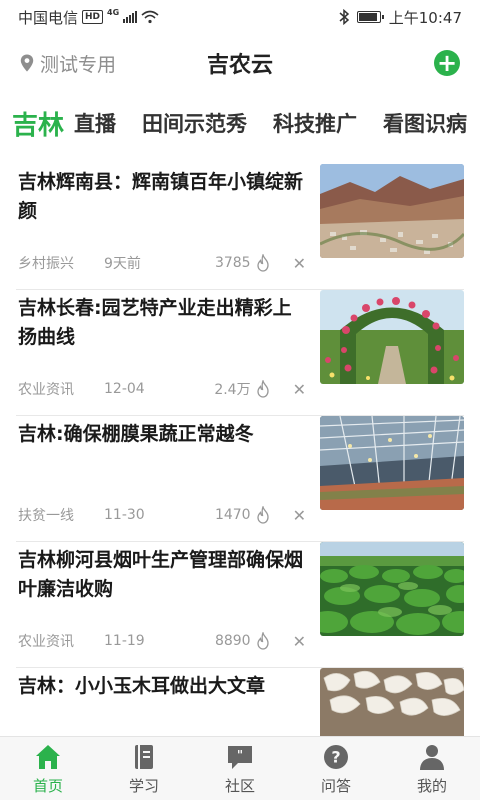  What do you see at coordinates (113, 12) in the screenshot?
I see `network-type: 4G` at bounding box center [113, 12].